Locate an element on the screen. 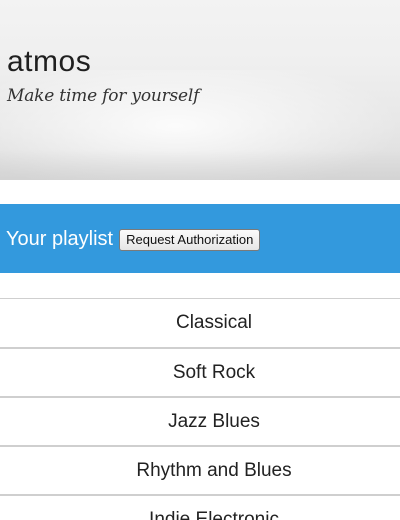  tagline: Make time for yourself is located at coordinates (103, 96).